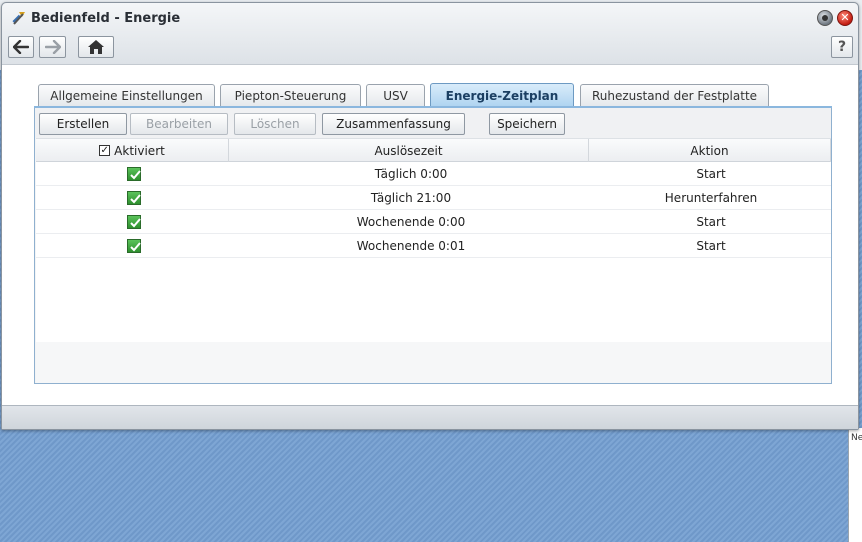 The width and height of the screenshot is (862, 542). I want to click on back-button, so click(21, 47).